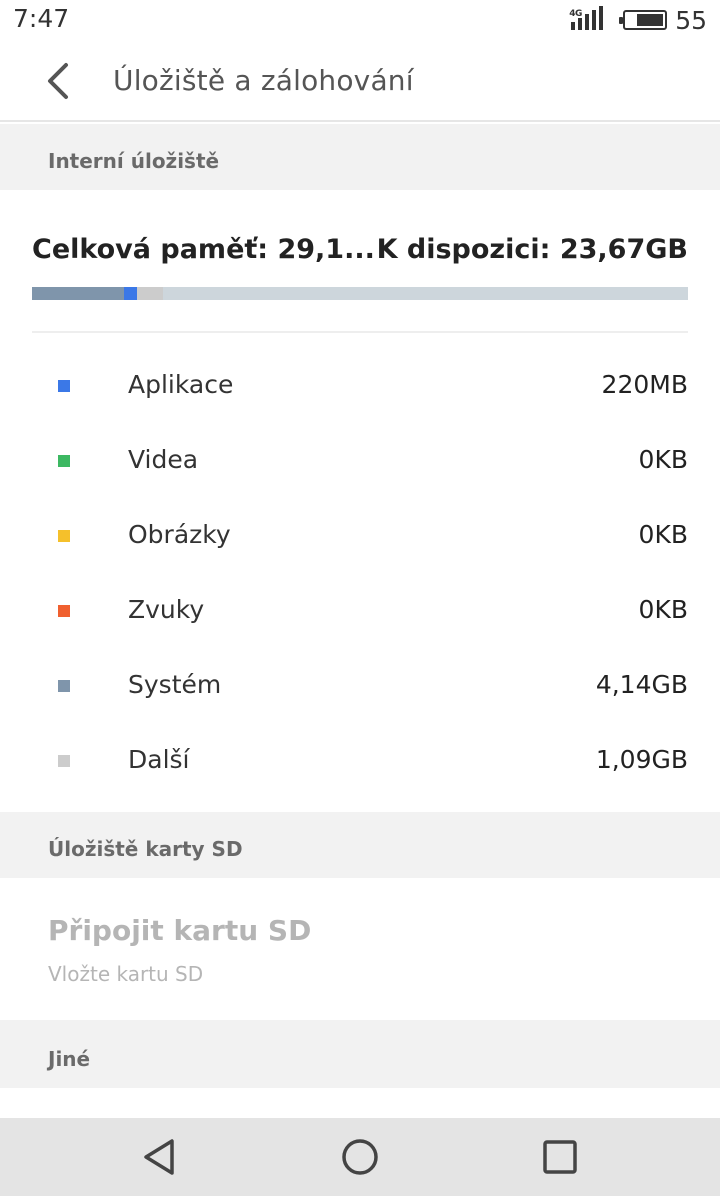 The image size is (720, 1196). What do you see at coordinates (69, 1059) in the screenshot?
I see `section-title-other: Jiné` at bounding box center [69, 1059].